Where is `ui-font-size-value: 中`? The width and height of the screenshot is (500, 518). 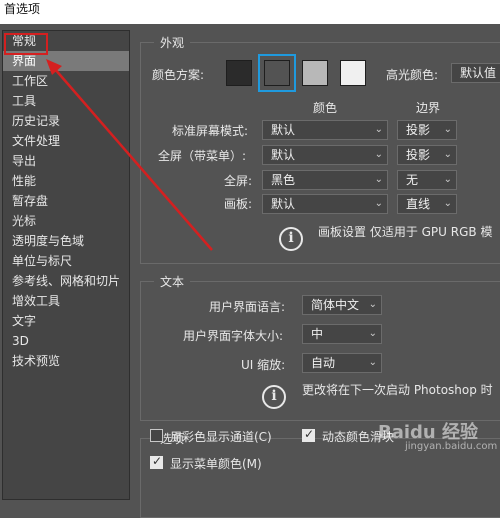 ui-font-size-value: 中 is located at coordinates (317, 334).